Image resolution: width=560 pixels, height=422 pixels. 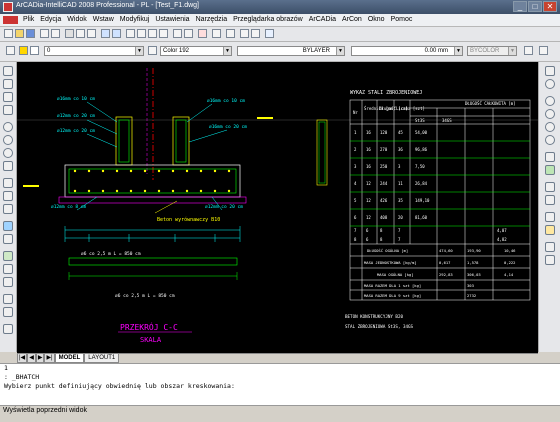 What do you see at coordinates (40, 358) in the screenshot?
I see `next-tab-icon: ▶` at bounding box center [40, 358].